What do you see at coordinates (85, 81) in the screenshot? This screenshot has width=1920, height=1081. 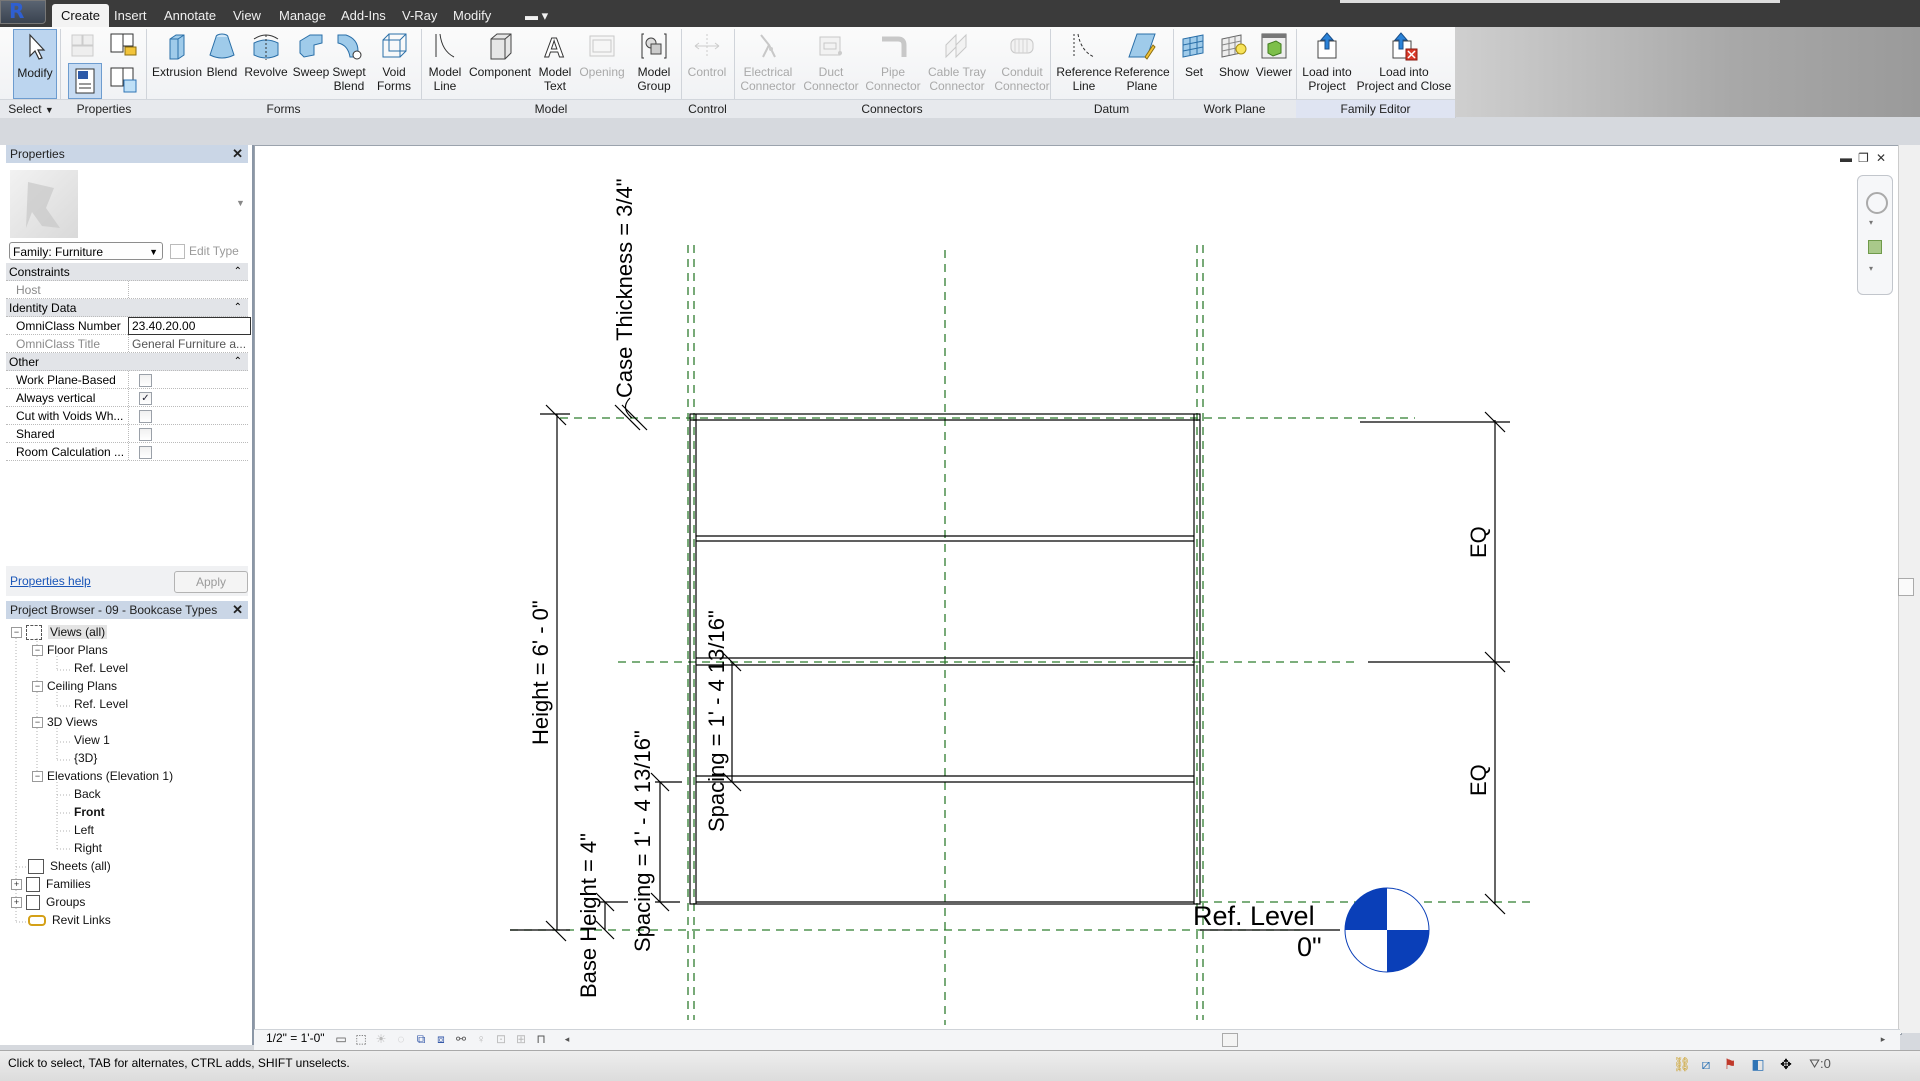 I see `properties-button` at bounding box center [85, 81].